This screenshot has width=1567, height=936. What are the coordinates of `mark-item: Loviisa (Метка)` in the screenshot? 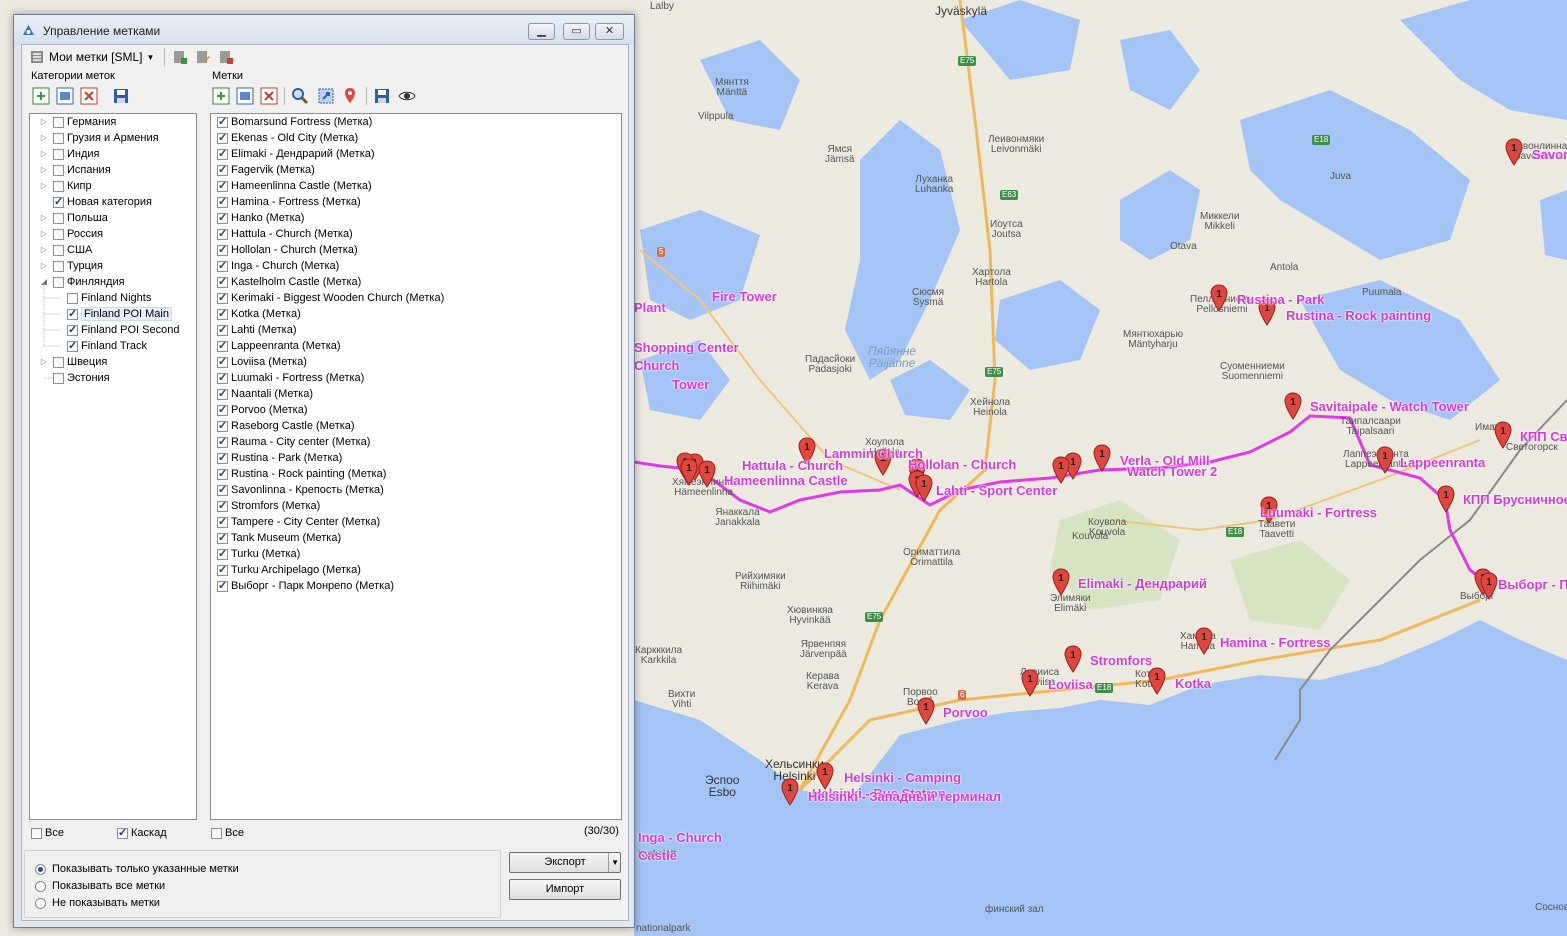 It's located at (262, 362).